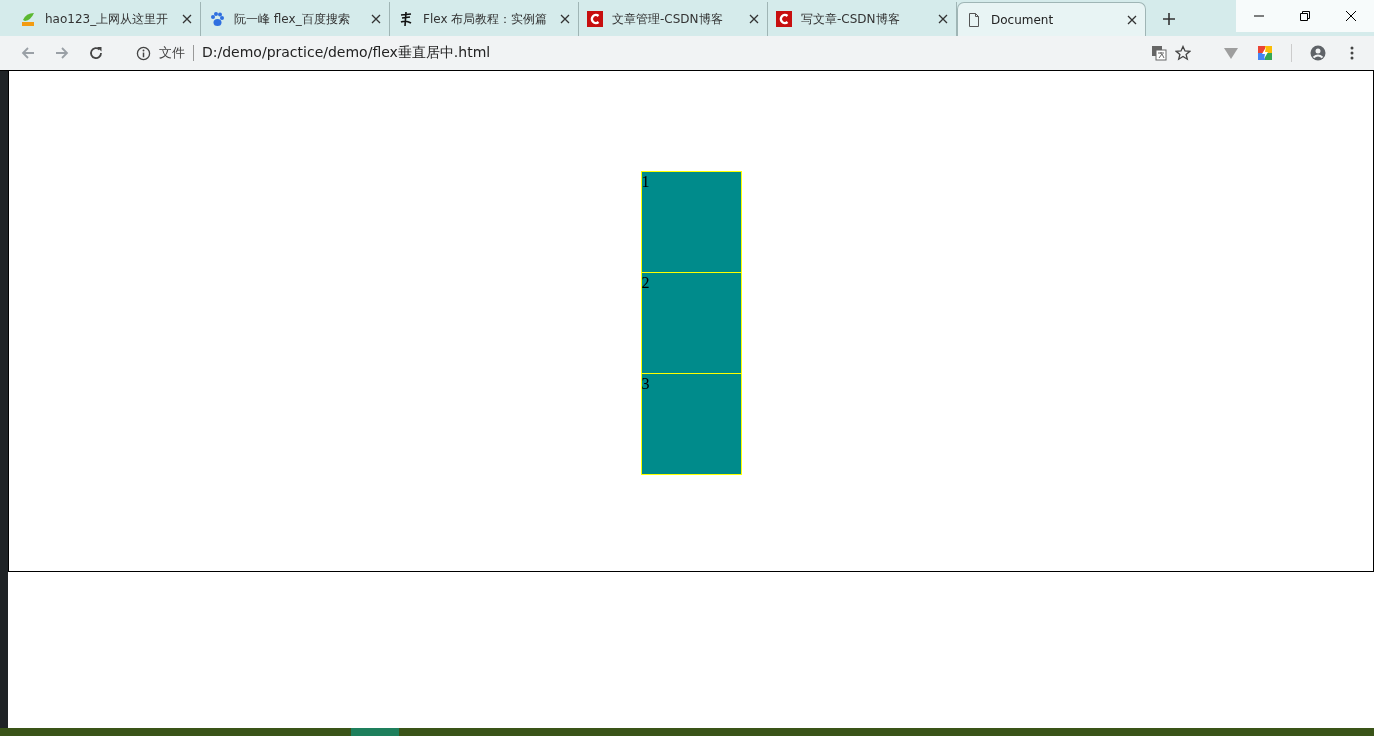 The width and height of the screenshot is (1374, 736). Describe the element at coordinates (346, 53) in the screenshot. I see `url-text: D:/demo/practice/demo/flex垂直居中.html` at that location.